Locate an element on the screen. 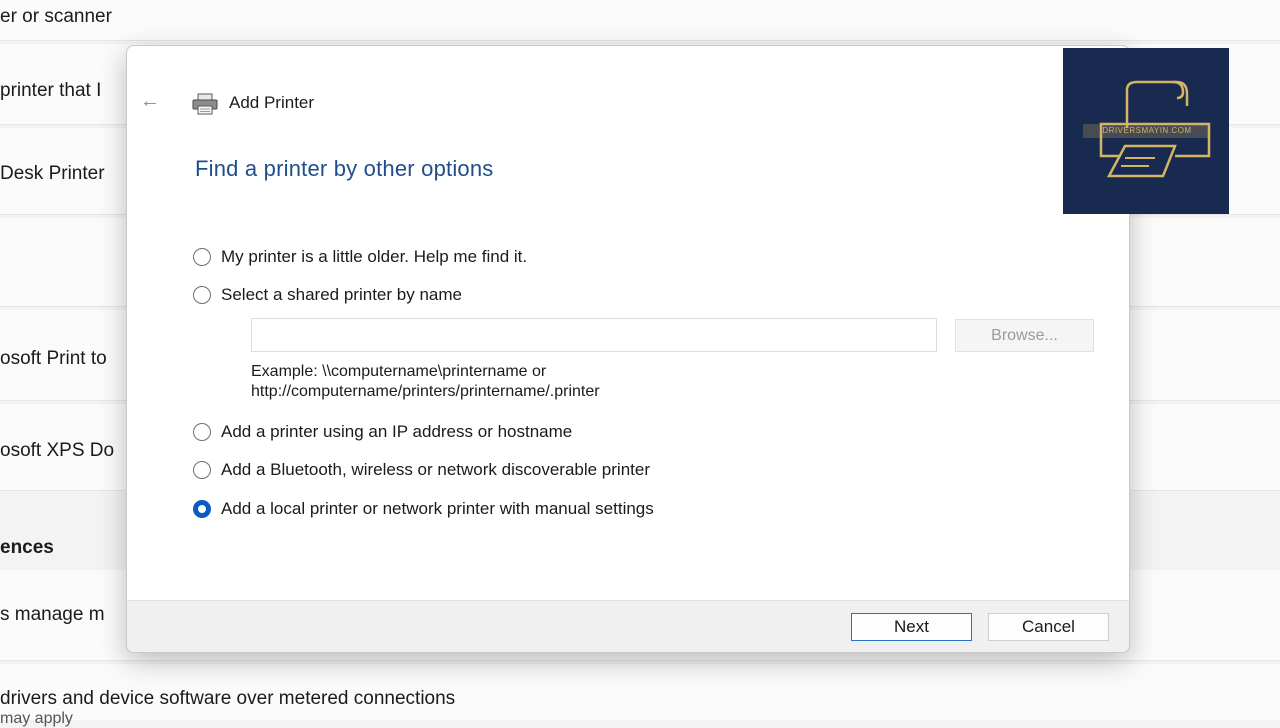 The height and width of the screenshot is (728, 1280). dialog-title: Add Printer is located at coordinates (272, 102).